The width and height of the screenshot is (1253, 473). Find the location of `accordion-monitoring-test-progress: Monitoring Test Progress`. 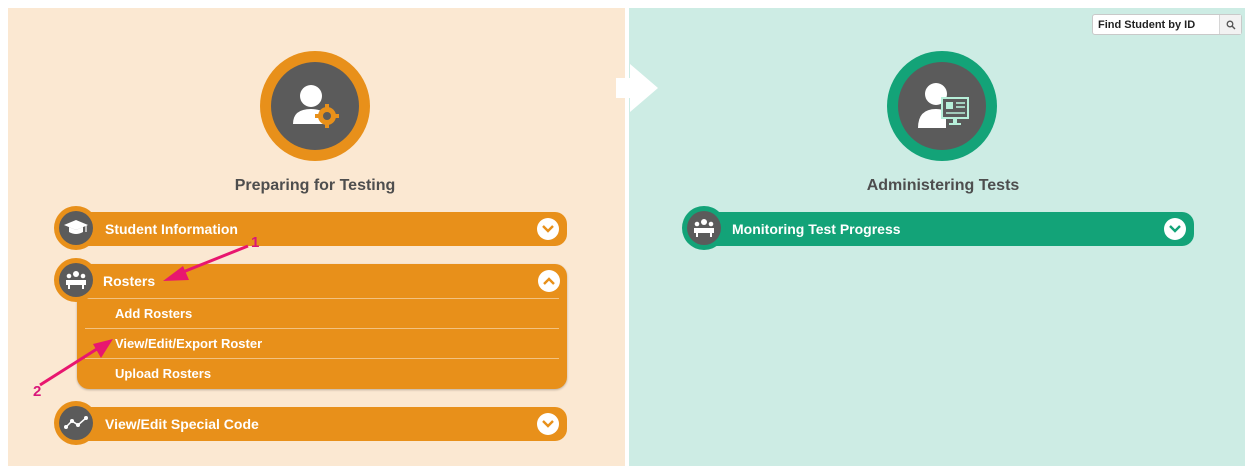

accordion-monitoring-test-progress: Monitoring Test Progress is located at coordinates (939, 229).